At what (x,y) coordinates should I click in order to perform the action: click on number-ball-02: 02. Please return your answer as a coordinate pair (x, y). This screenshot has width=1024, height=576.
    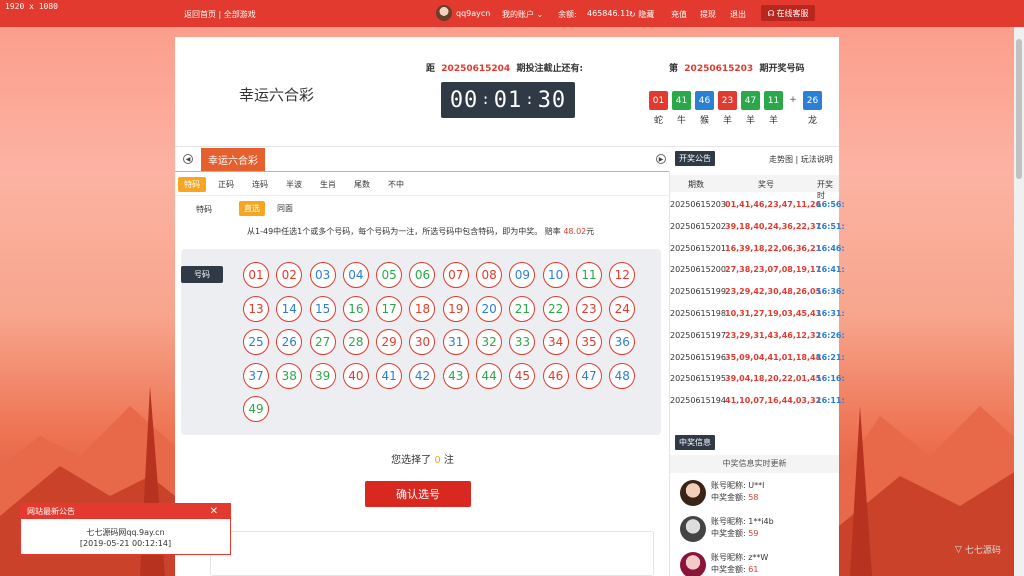
    Looking at the image, I should click on (289, 275).